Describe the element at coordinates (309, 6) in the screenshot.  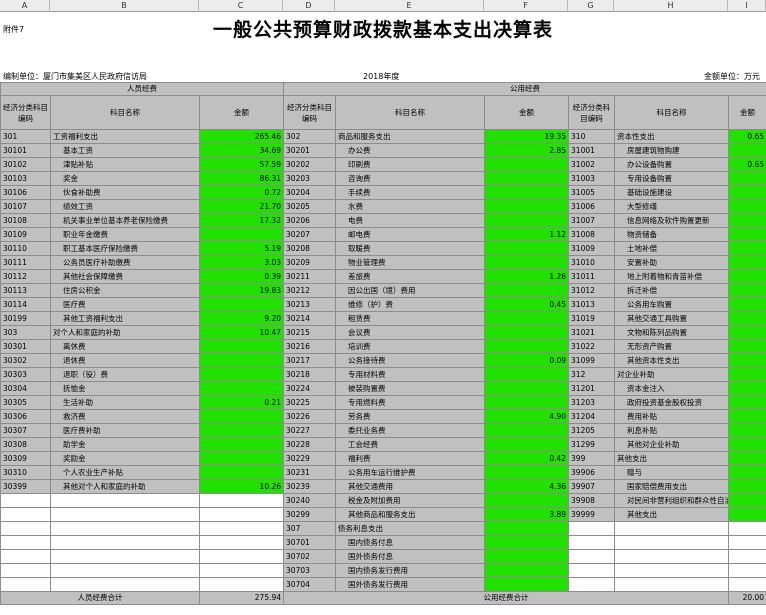
I see `column-letter-d: D` at that location.